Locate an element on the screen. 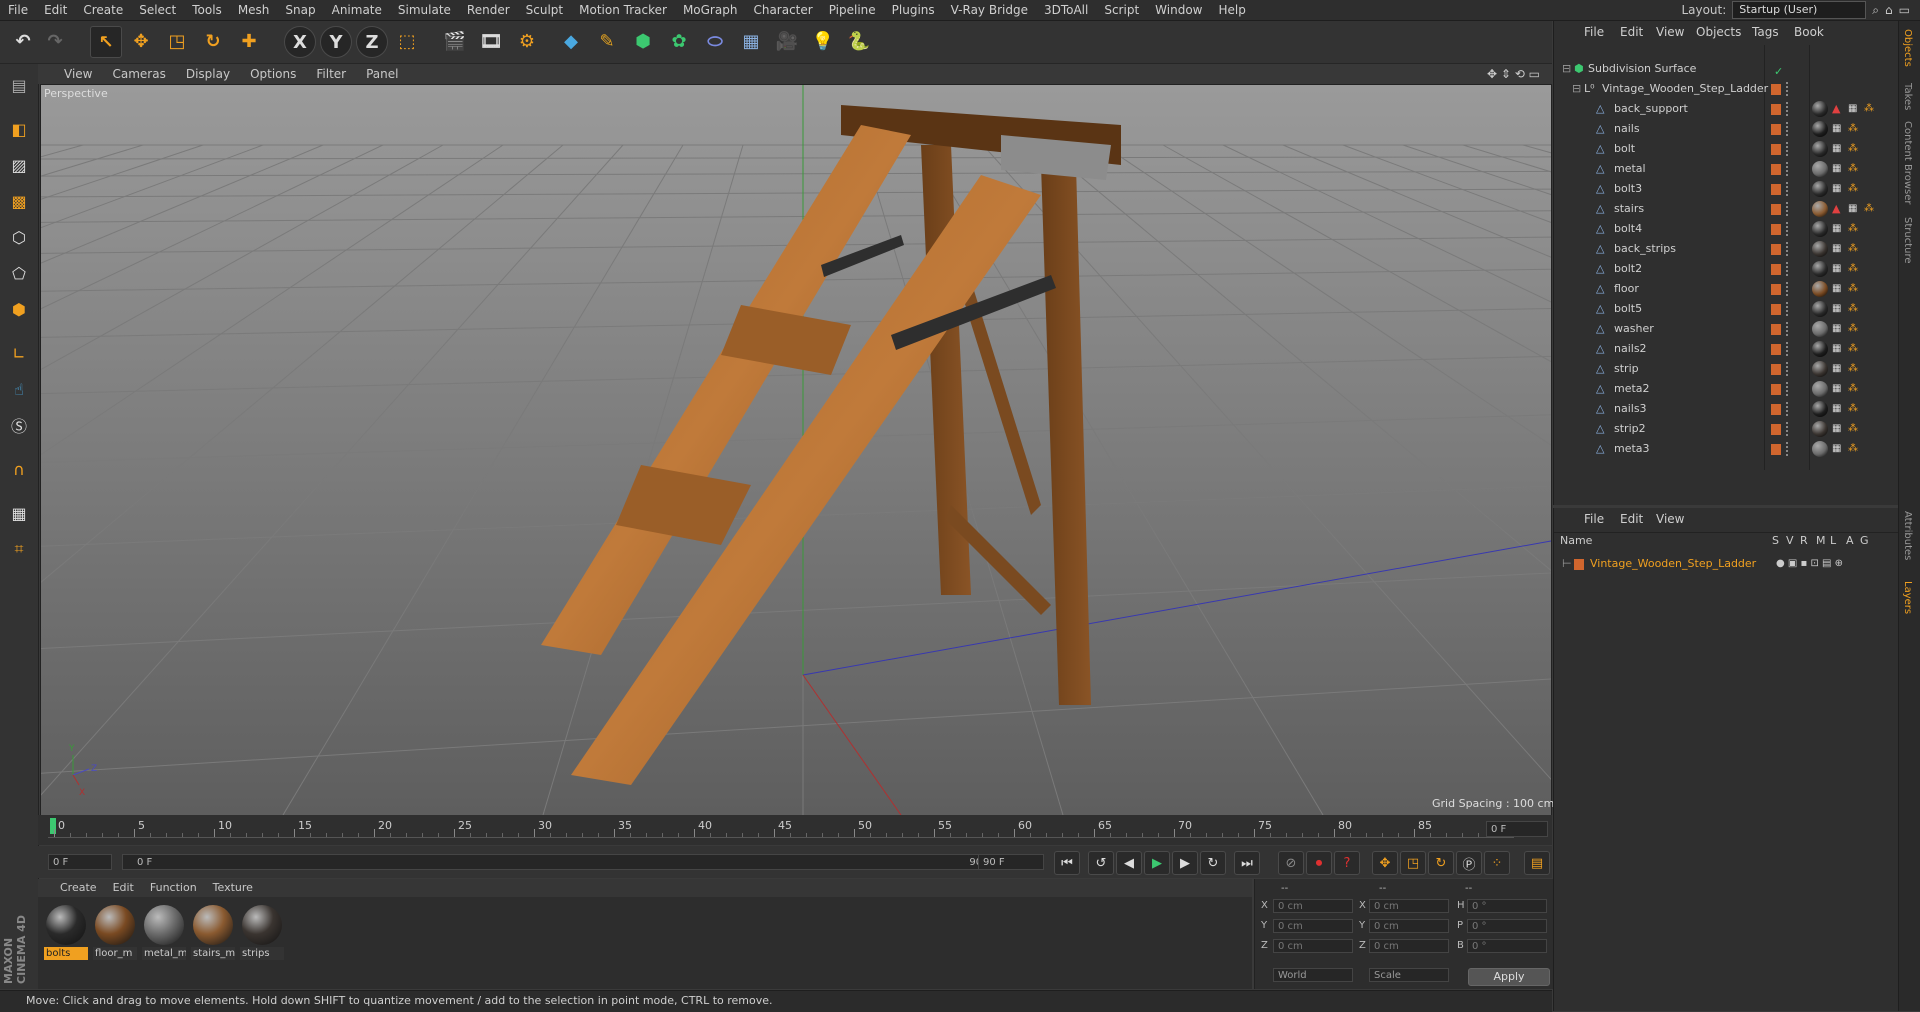 The width and height of the screenshot is (1920, 1012). coord-size-field: 0 cm is located at coordinates (1409, 926).